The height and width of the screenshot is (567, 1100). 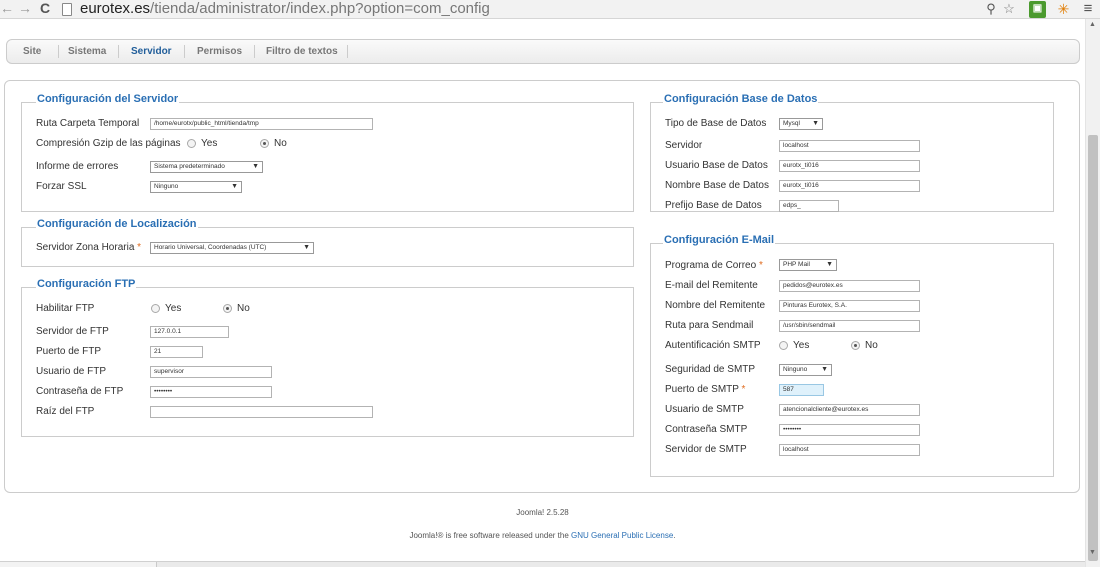 I want to click on smtp-secure-label: Seguridad de SMTP, so click(x=710, y=369).